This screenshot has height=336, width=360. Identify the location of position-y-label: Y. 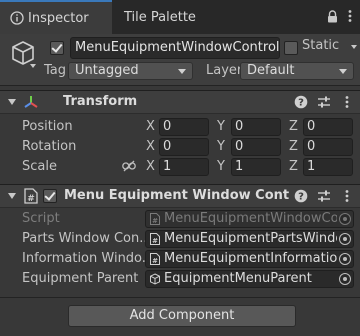
(221, 126).